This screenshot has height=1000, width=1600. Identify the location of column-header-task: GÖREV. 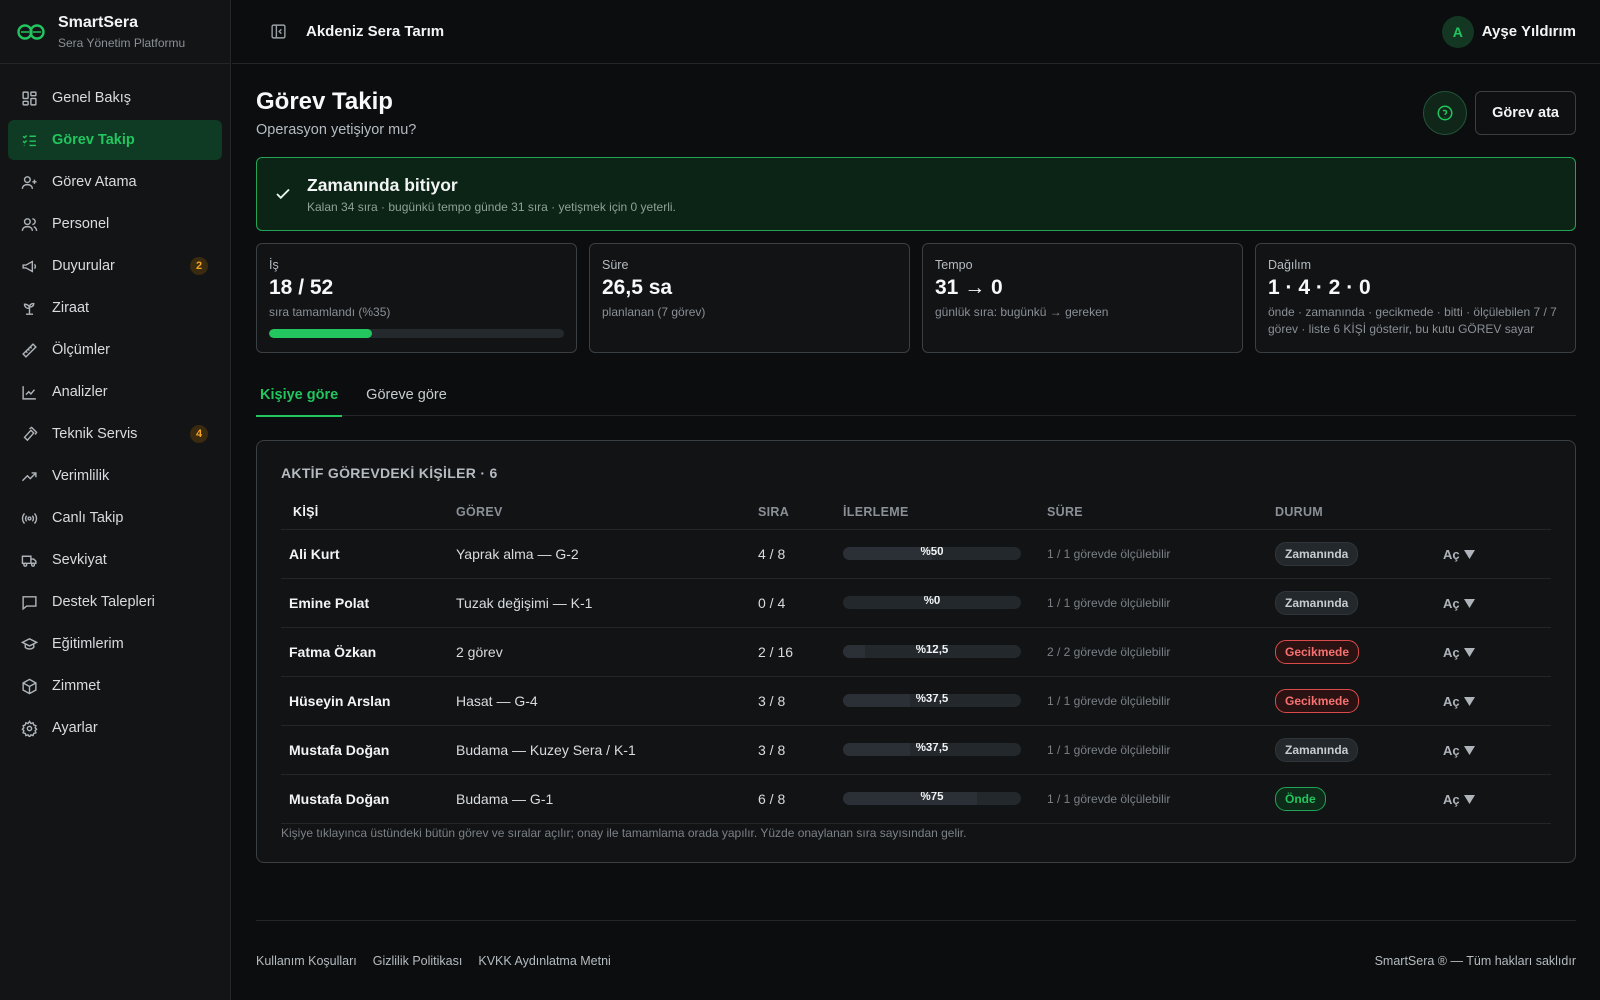
(607, 512).